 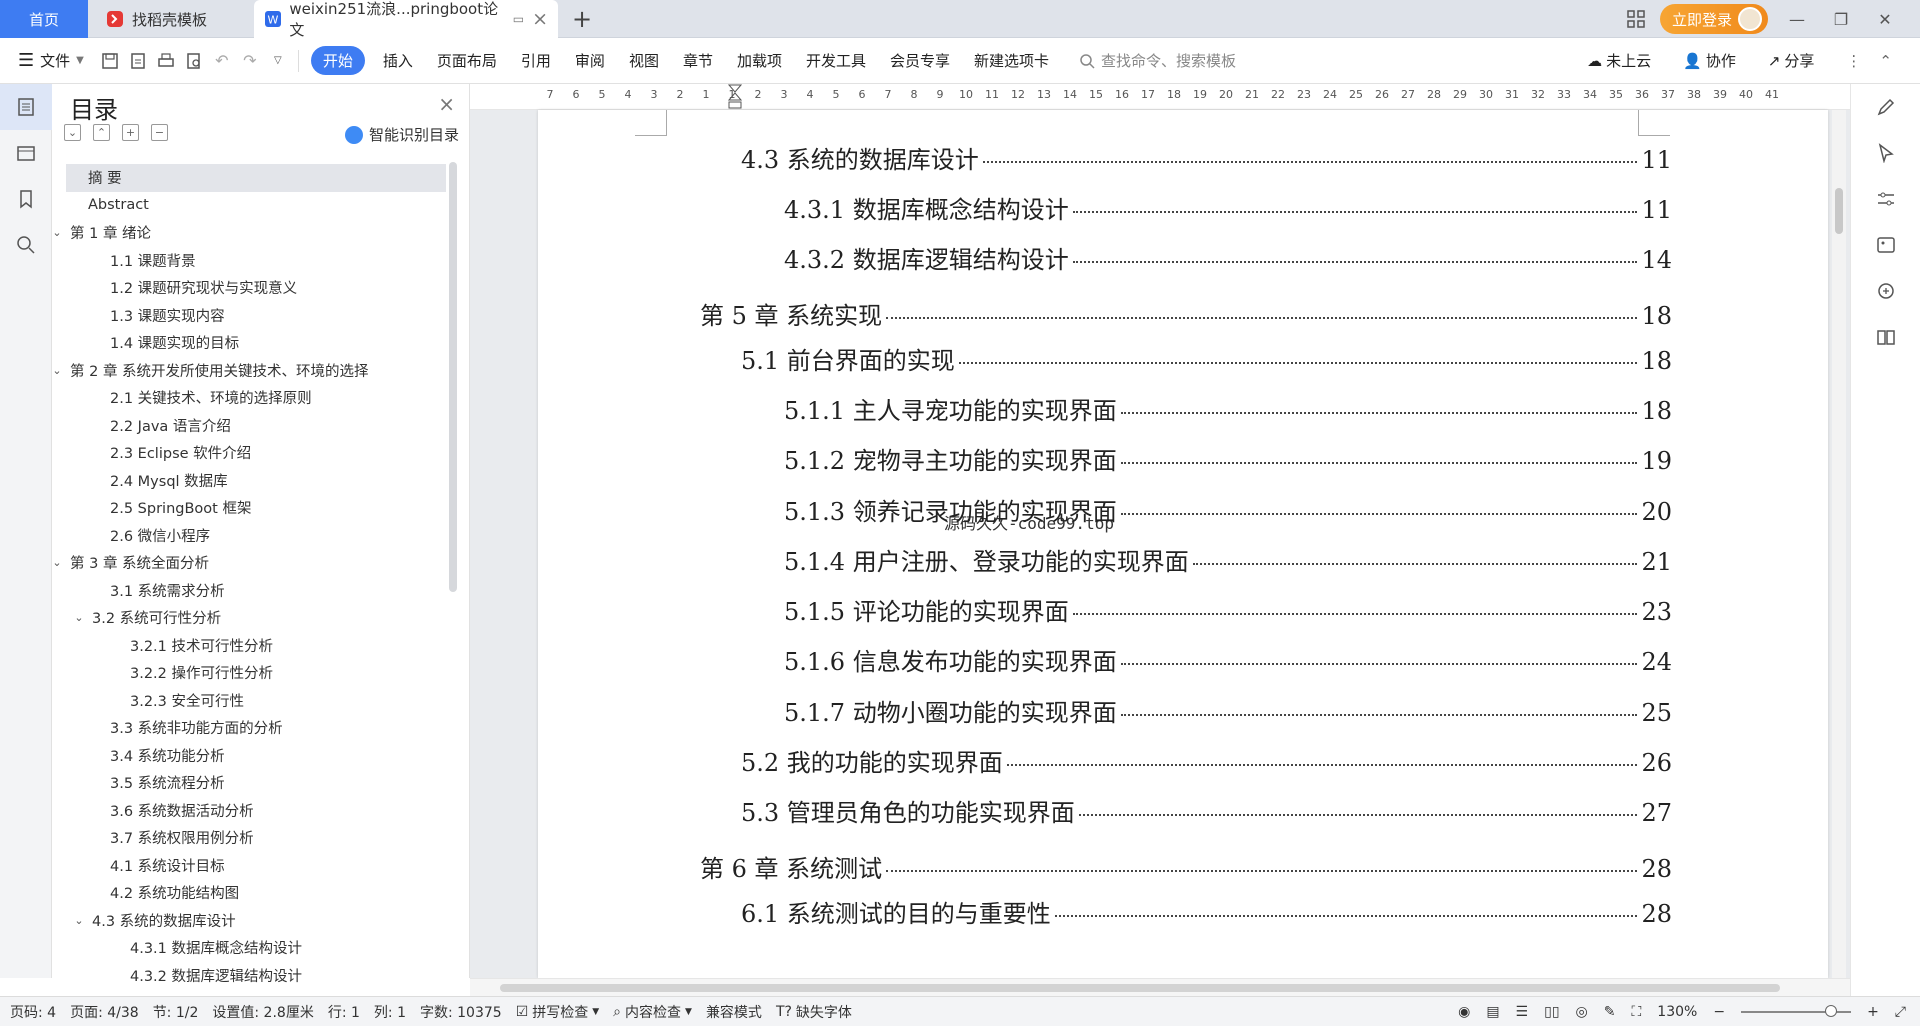 I want to click on missing-font-button: T? 缺失字体, so click(x=814, y=1012).